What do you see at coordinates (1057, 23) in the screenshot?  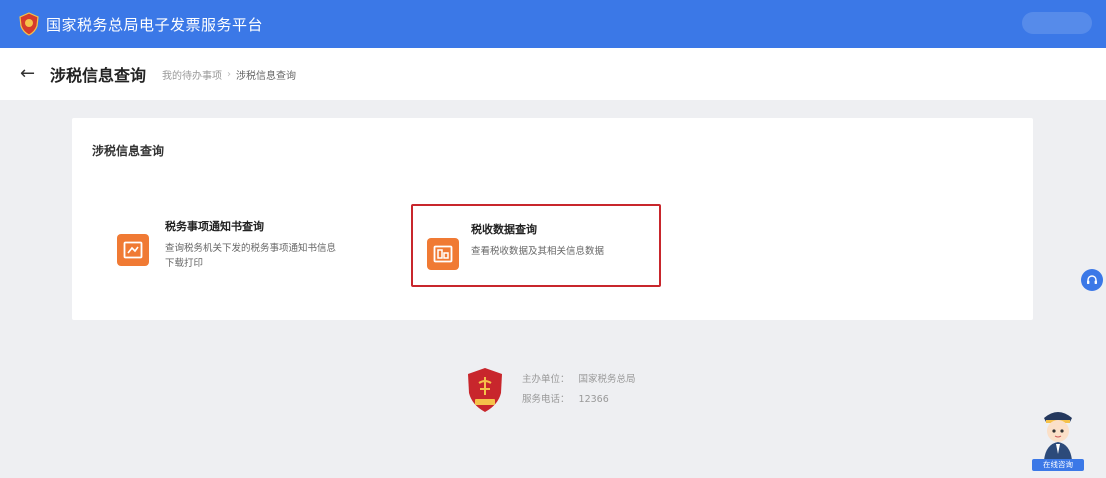 I see `user-menu` at bounding box center [1057, 23].